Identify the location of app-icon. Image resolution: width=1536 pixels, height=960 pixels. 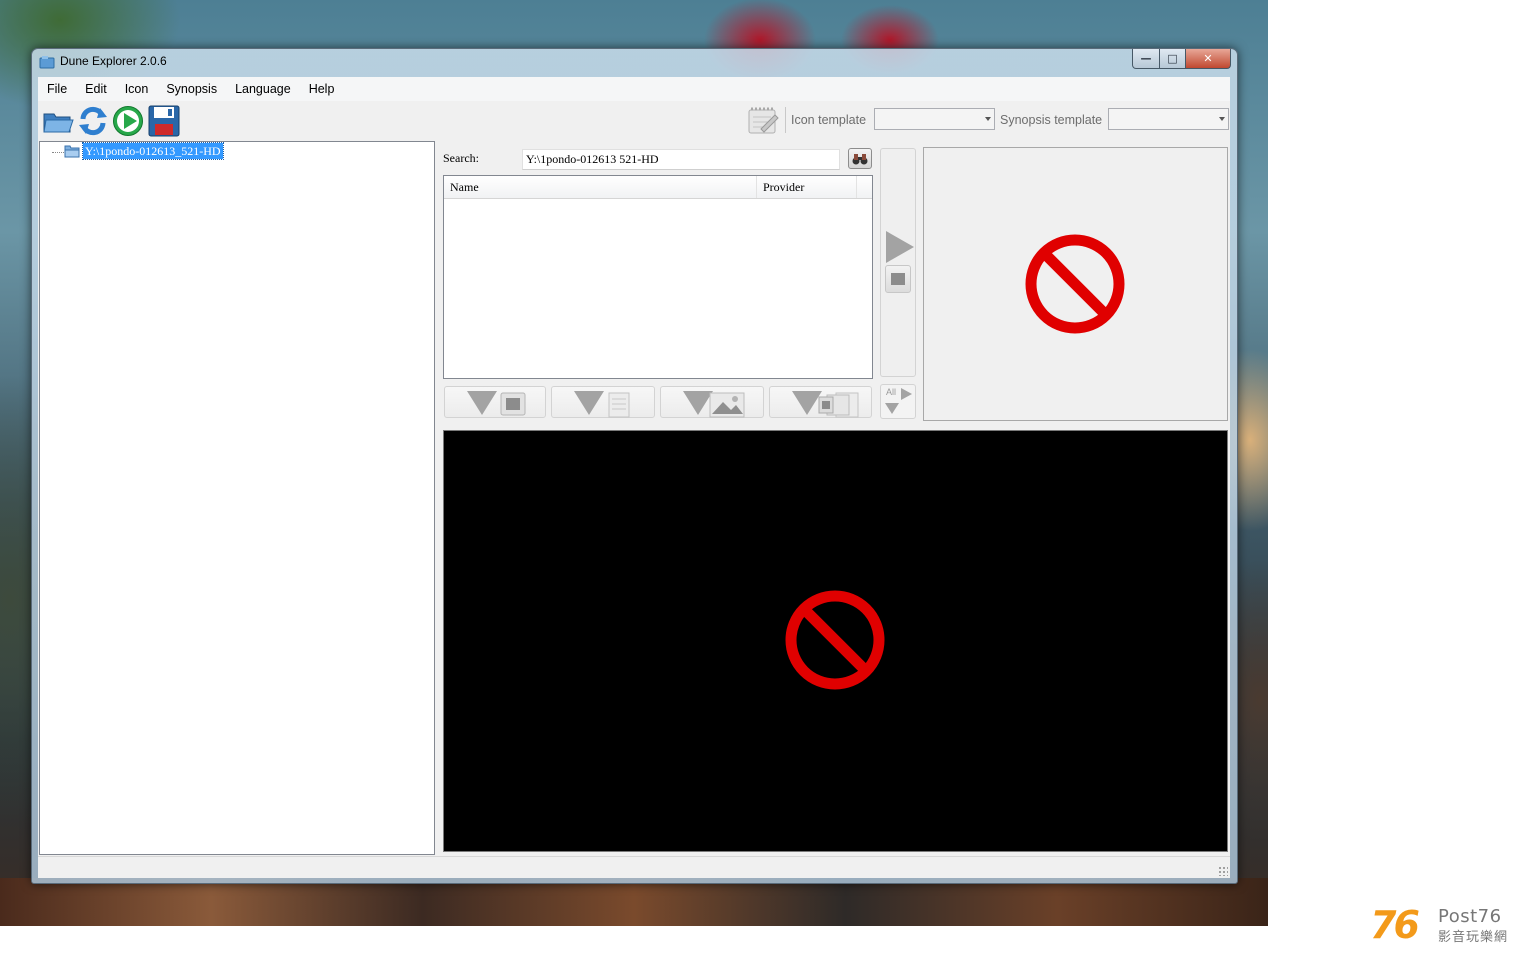
(47, 62).